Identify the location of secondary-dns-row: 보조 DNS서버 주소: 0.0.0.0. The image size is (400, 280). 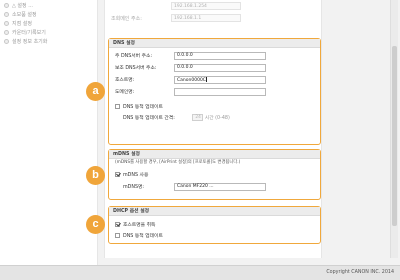
(214, 67).